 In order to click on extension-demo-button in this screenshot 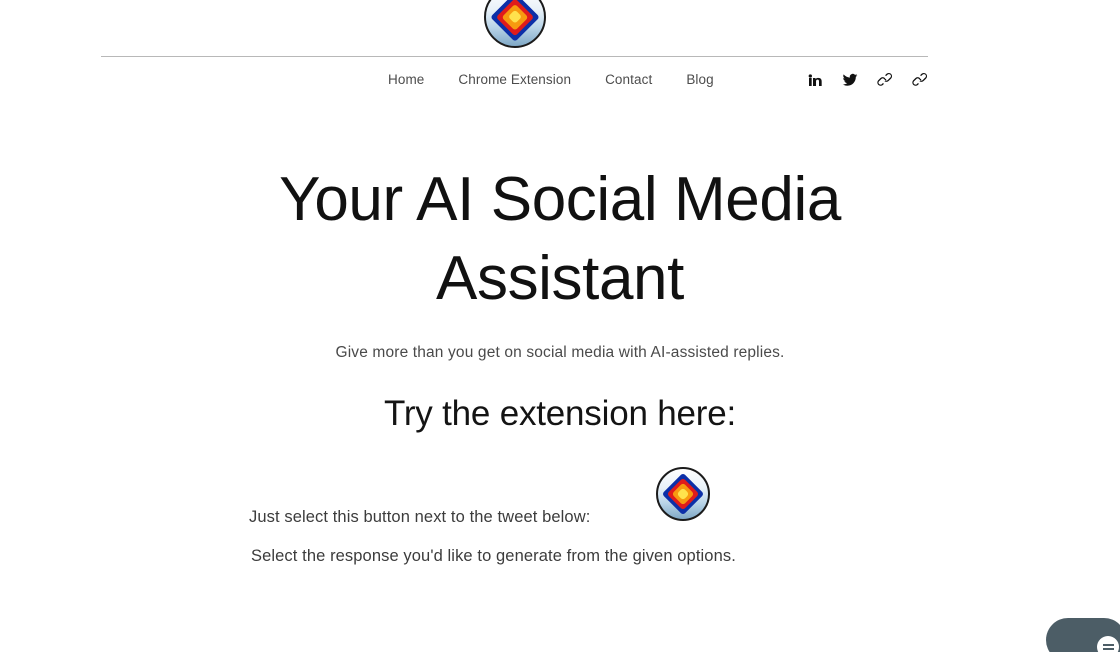, I will do `click(683, 494)`.